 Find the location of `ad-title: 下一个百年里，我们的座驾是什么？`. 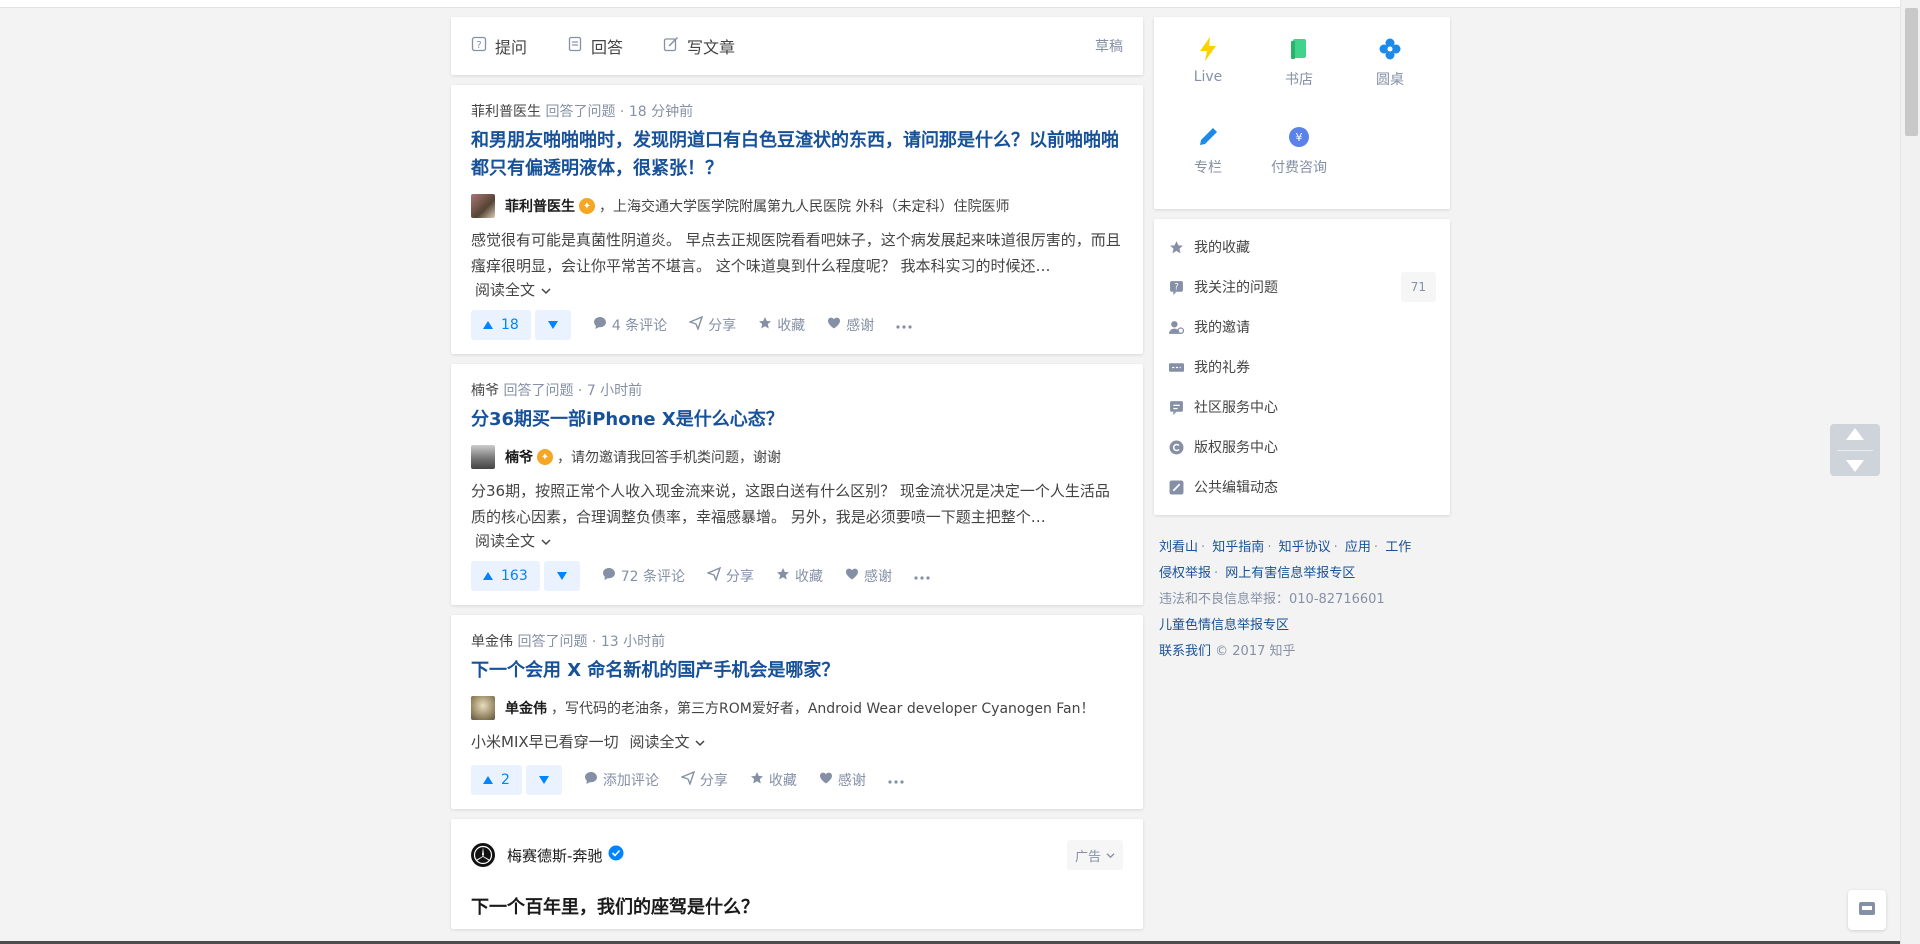

ad-title: 下一个百年里，我们的座驾是什么？ is located at coordinates (797, 895).